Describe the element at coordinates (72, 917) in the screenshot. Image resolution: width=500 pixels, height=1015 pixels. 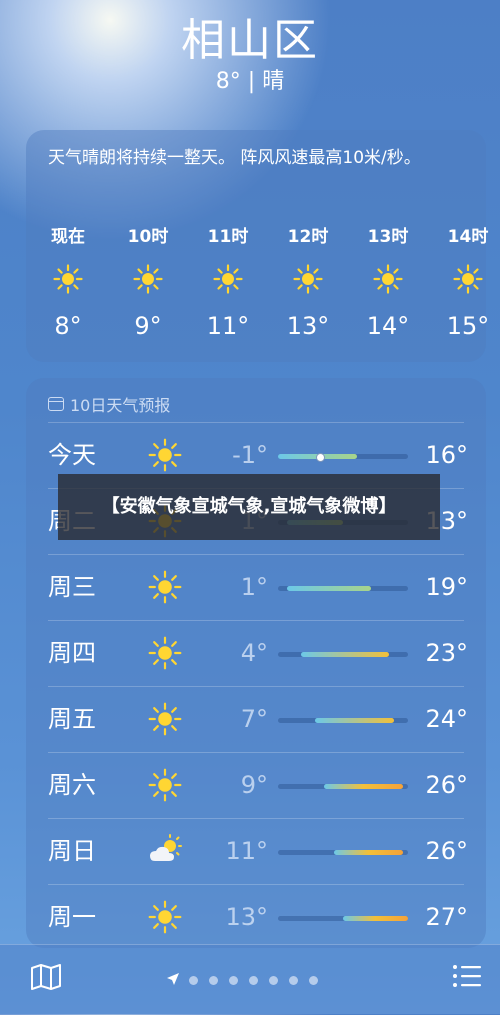
I see `day-name: 周一` at that location.